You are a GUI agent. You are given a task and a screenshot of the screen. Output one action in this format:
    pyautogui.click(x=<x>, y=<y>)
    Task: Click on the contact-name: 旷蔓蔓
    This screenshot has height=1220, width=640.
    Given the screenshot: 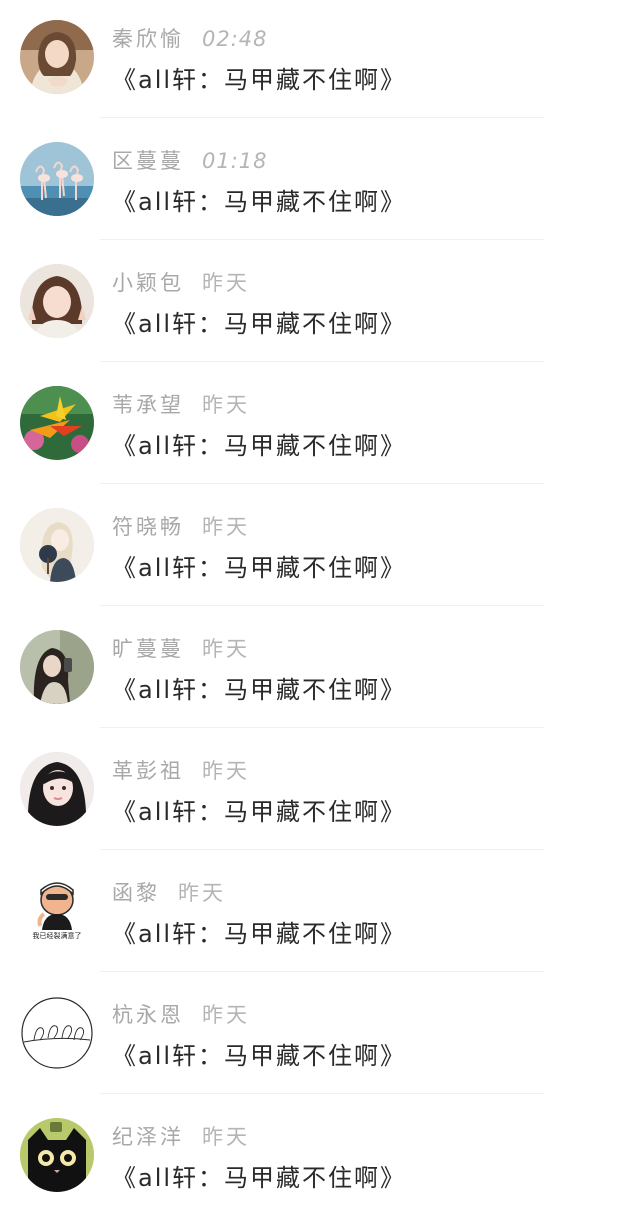 What is the action you would take?
    pyautogui.click(x=148, y=649)
    